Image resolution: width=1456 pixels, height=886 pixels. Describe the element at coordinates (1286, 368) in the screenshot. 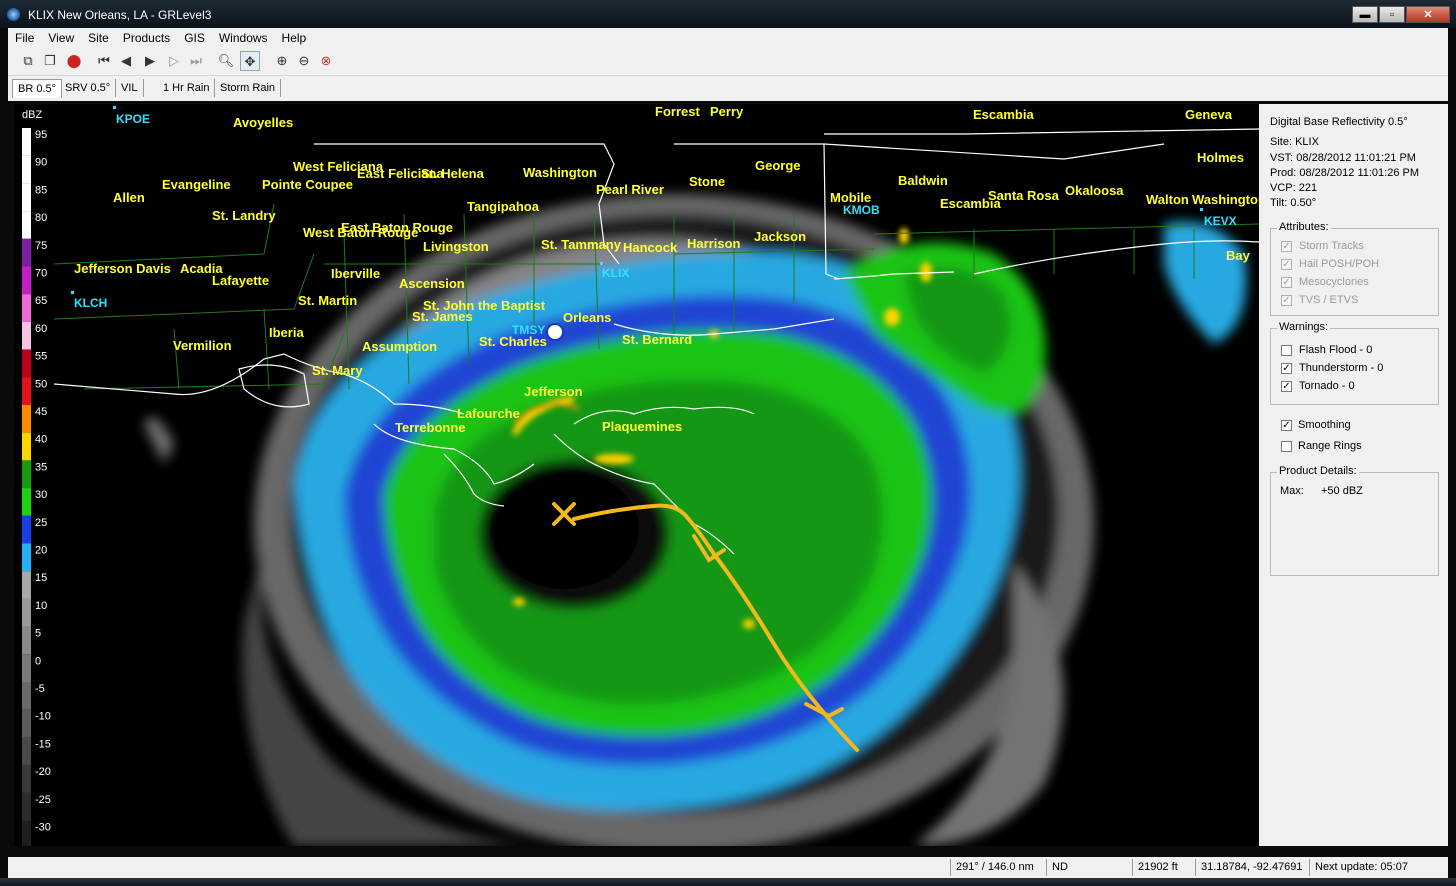

I see `thunderstorm-checkbox: ✓` at that location.